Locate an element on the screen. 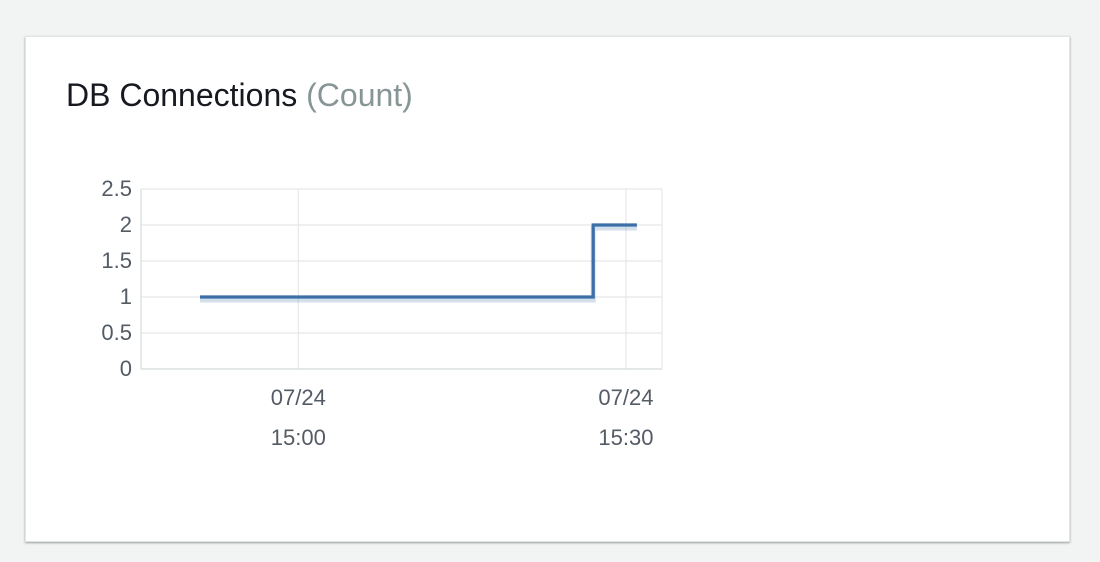 The image size is (1100, 562). x-tick-time-label: 15:00 is located at coordinates (298, 437).